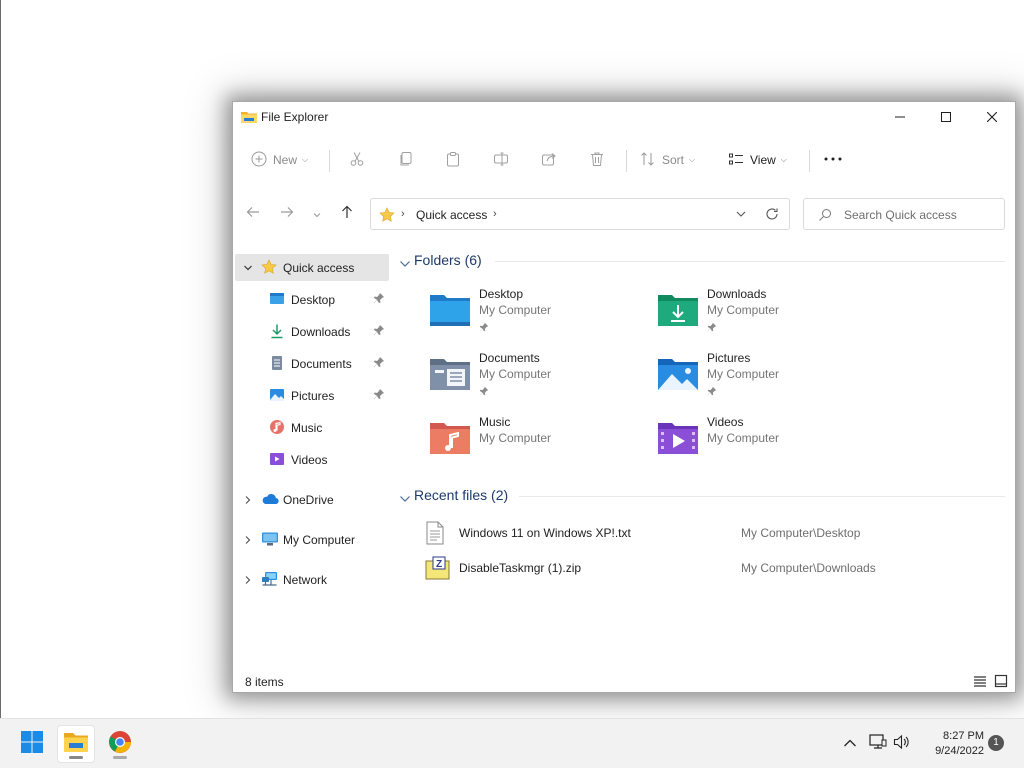 This screenshot has height=768, width=1024. What do you see at coordinates (762, 442) in the screenshot?
I see `folder-tile-videos: Videos My Computer` at bounding box center [762, 442].